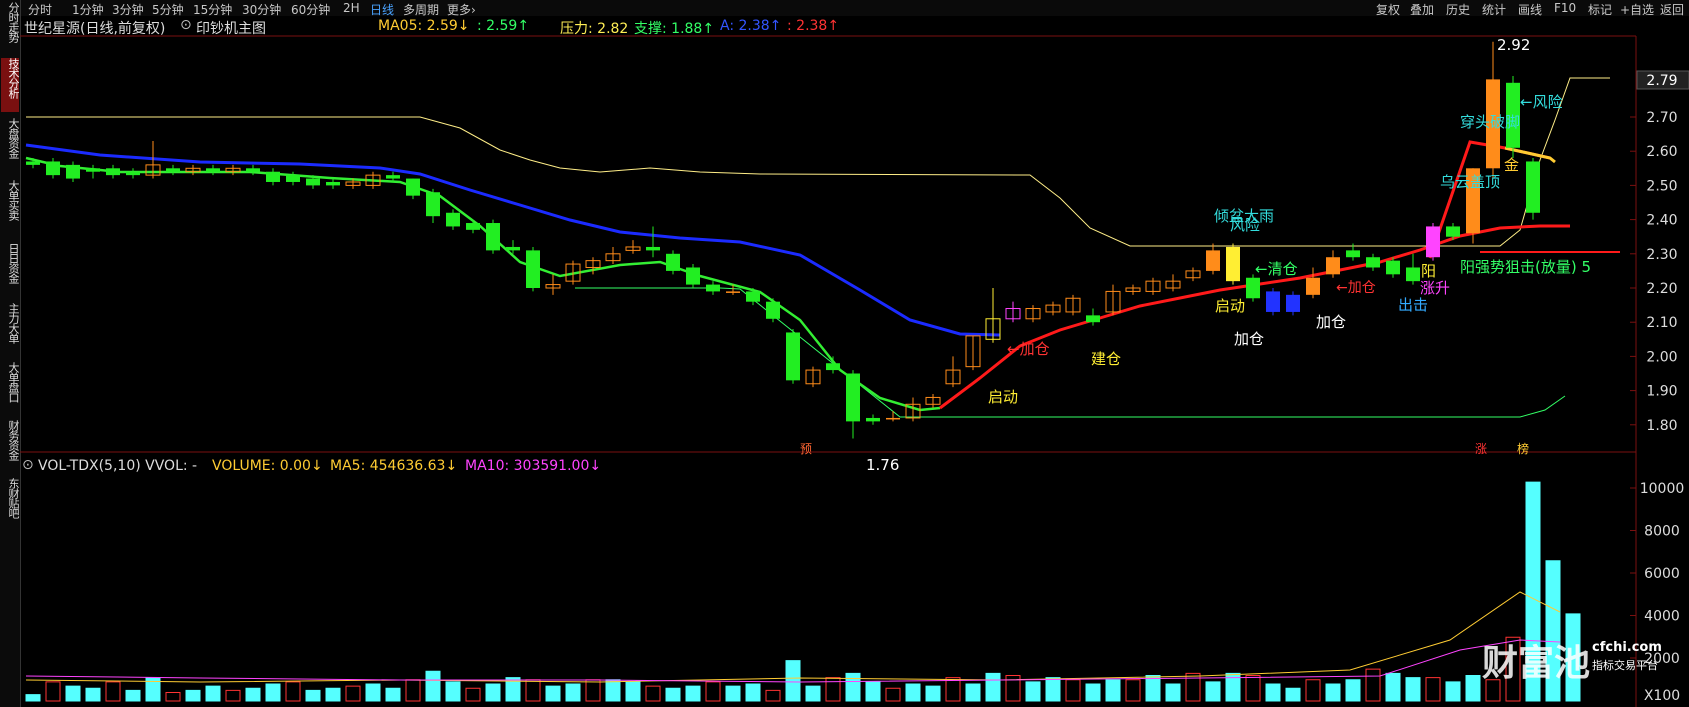 This screenshot has height=707, width=1689. Describe the element at coordinates (1661, 186) in the screenshot. I see `price-tick-label: 2.50` at that location.